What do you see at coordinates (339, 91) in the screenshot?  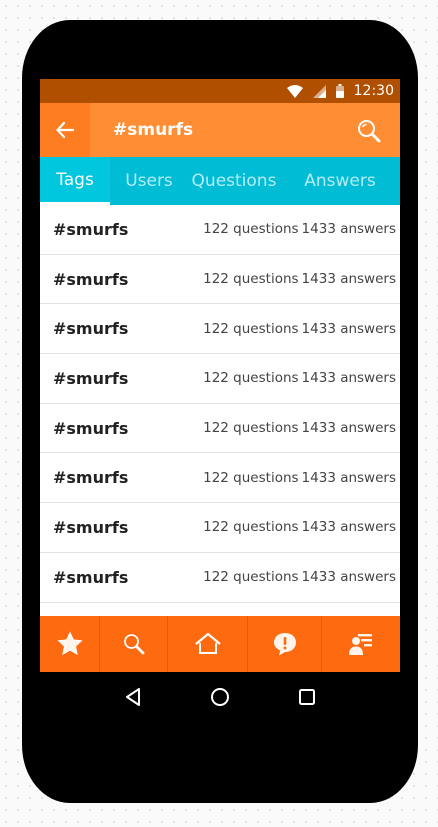 I see `battery-icon` at bounding box center [339, 91].